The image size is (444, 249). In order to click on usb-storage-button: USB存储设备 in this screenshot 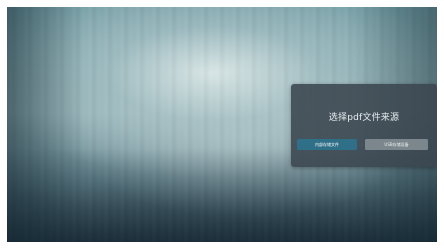, I will do `click(396, 144)`.